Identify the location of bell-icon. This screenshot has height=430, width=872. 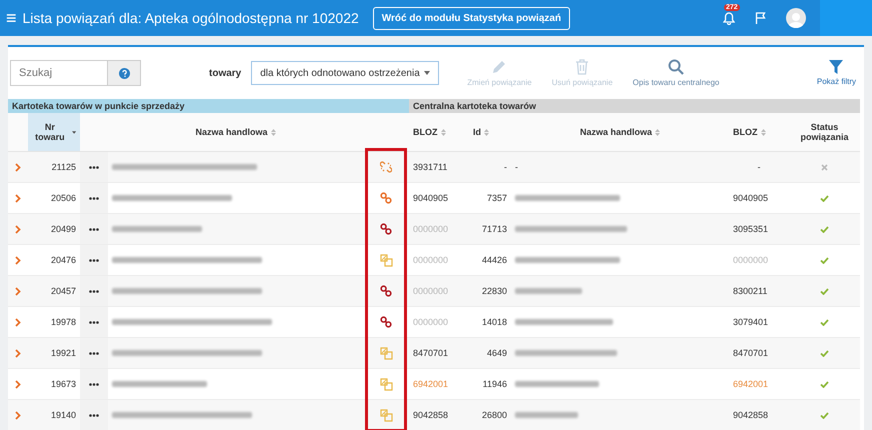
(729, 18).